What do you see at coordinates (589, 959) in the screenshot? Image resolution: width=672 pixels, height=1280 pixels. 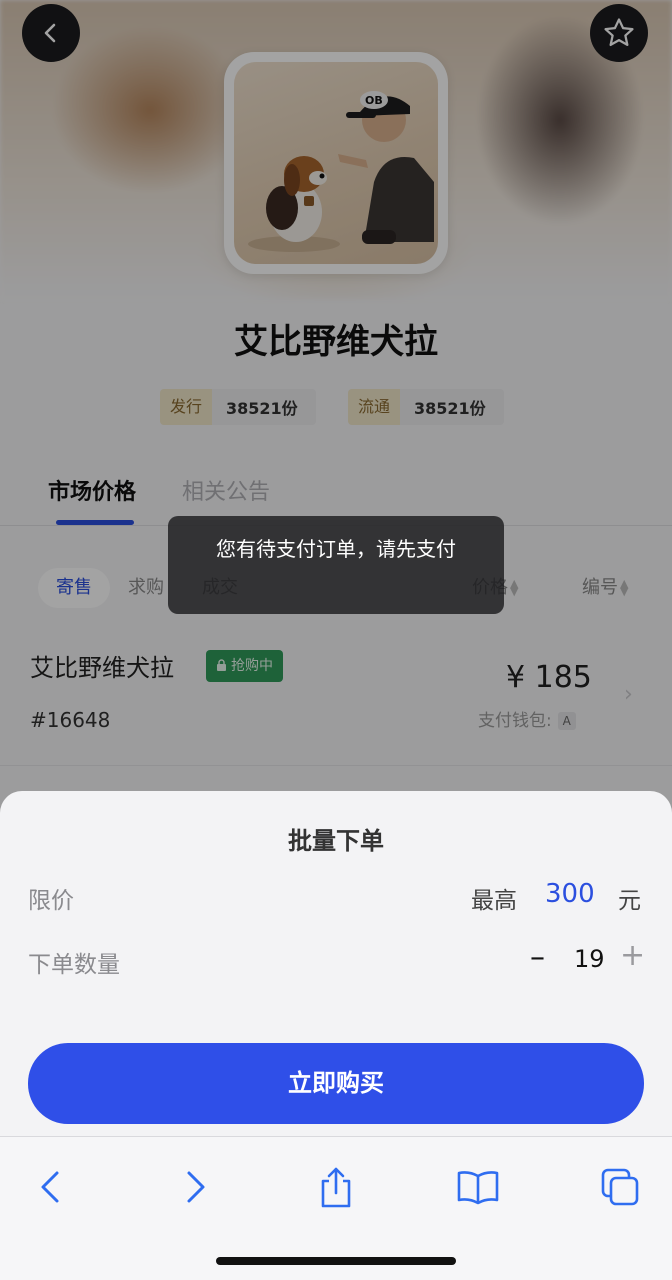 I see `quantity-stepper-value: 19` at bounding box center [589, 959].